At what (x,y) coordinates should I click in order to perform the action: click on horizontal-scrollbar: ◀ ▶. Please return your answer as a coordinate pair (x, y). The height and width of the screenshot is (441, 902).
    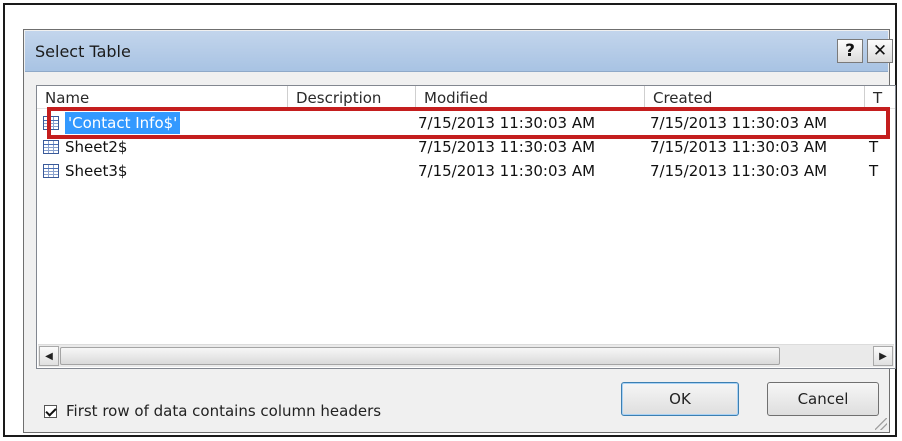
    Looking at the image, I should click on (466, 355).